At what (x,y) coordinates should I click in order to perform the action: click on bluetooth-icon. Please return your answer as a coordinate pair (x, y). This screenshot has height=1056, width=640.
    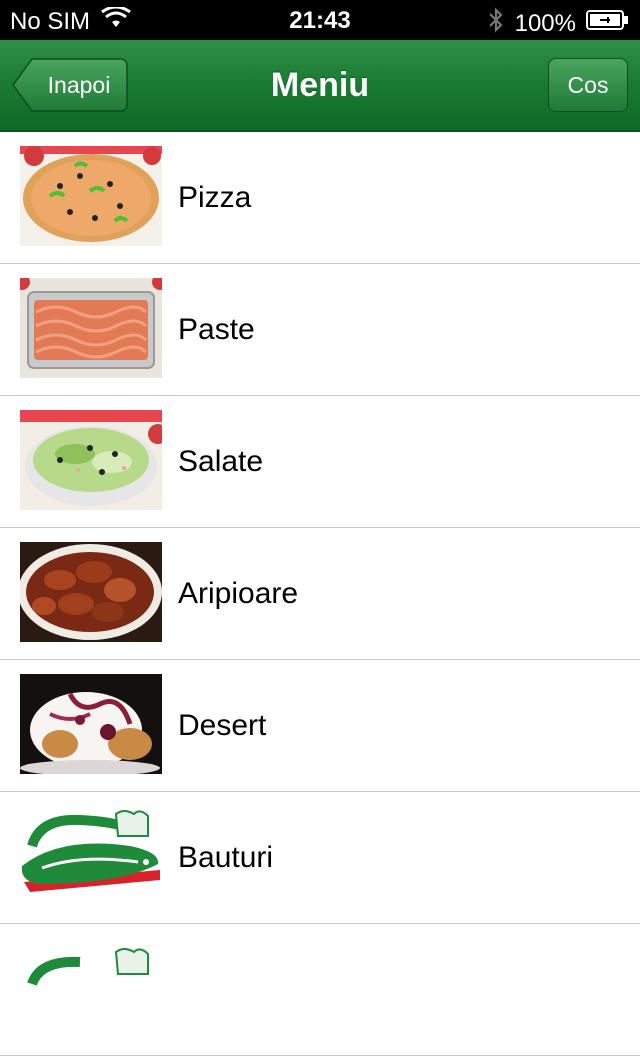
    Looking at the image, I should click on (496, 23).